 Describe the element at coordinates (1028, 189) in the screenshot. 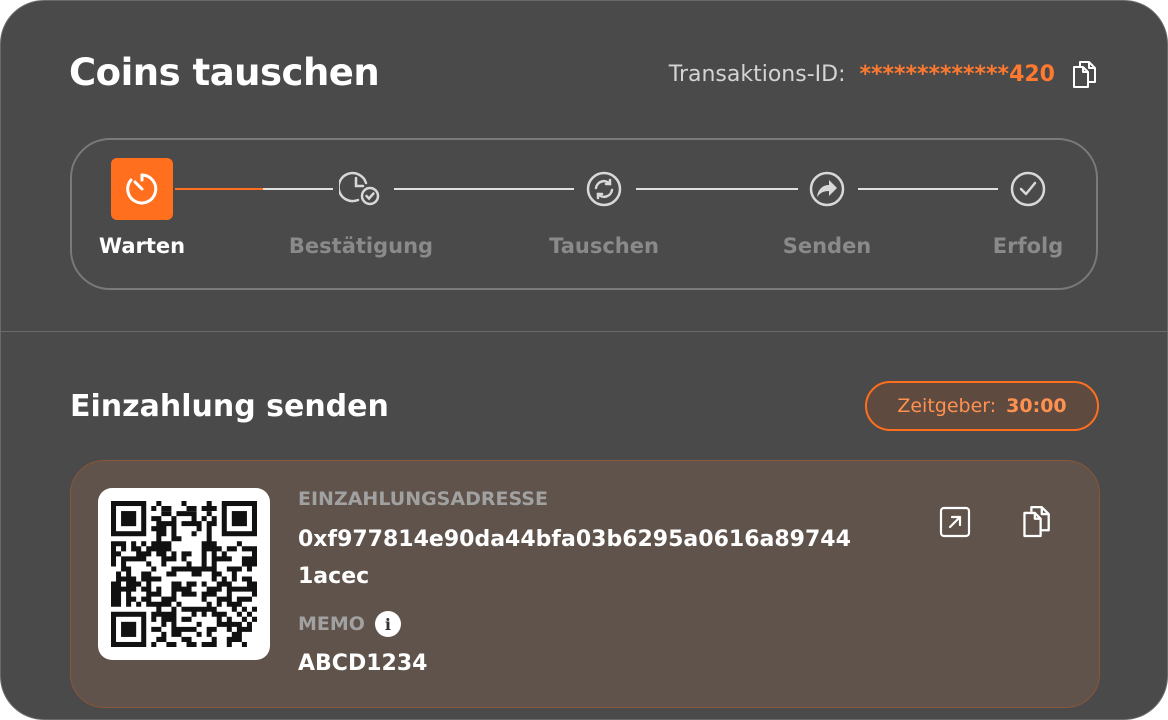

I see `check-circle-icon` at that location.